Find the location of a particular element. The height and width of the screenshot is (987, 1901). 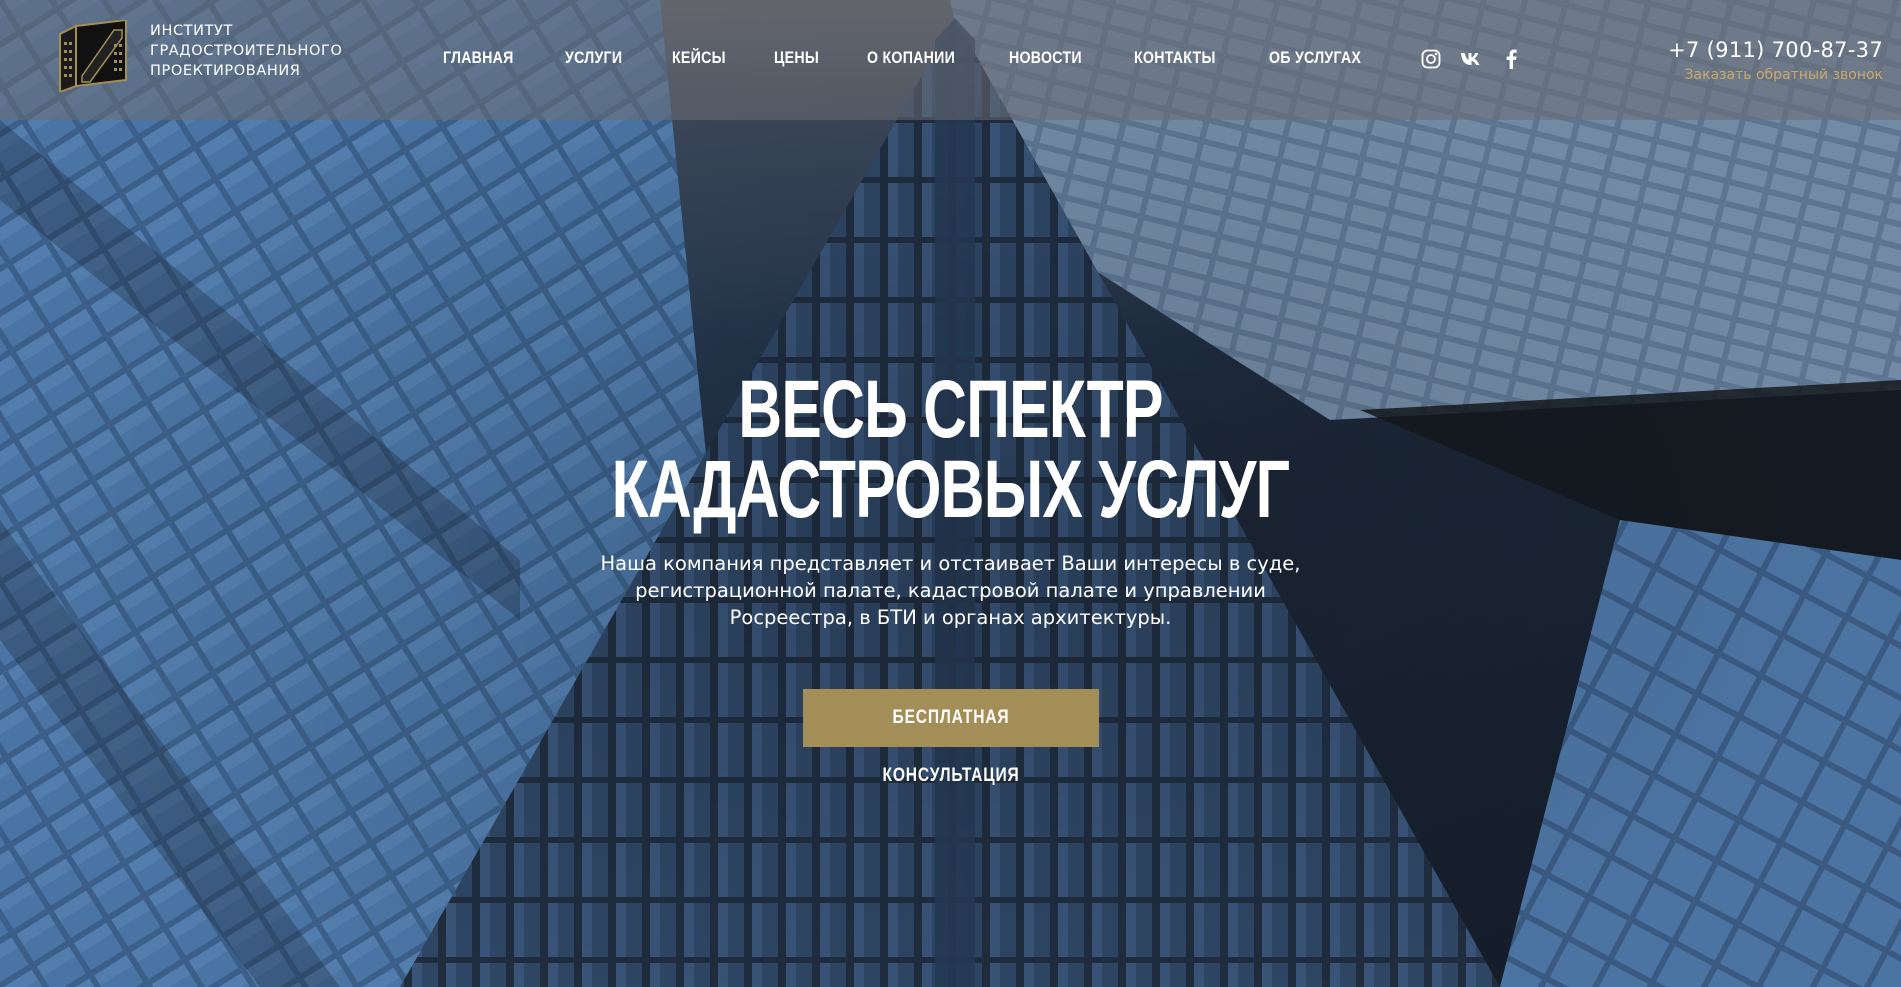

phone-number: +7 (911) 700-87-37 is located at coordinates (1775, 50).